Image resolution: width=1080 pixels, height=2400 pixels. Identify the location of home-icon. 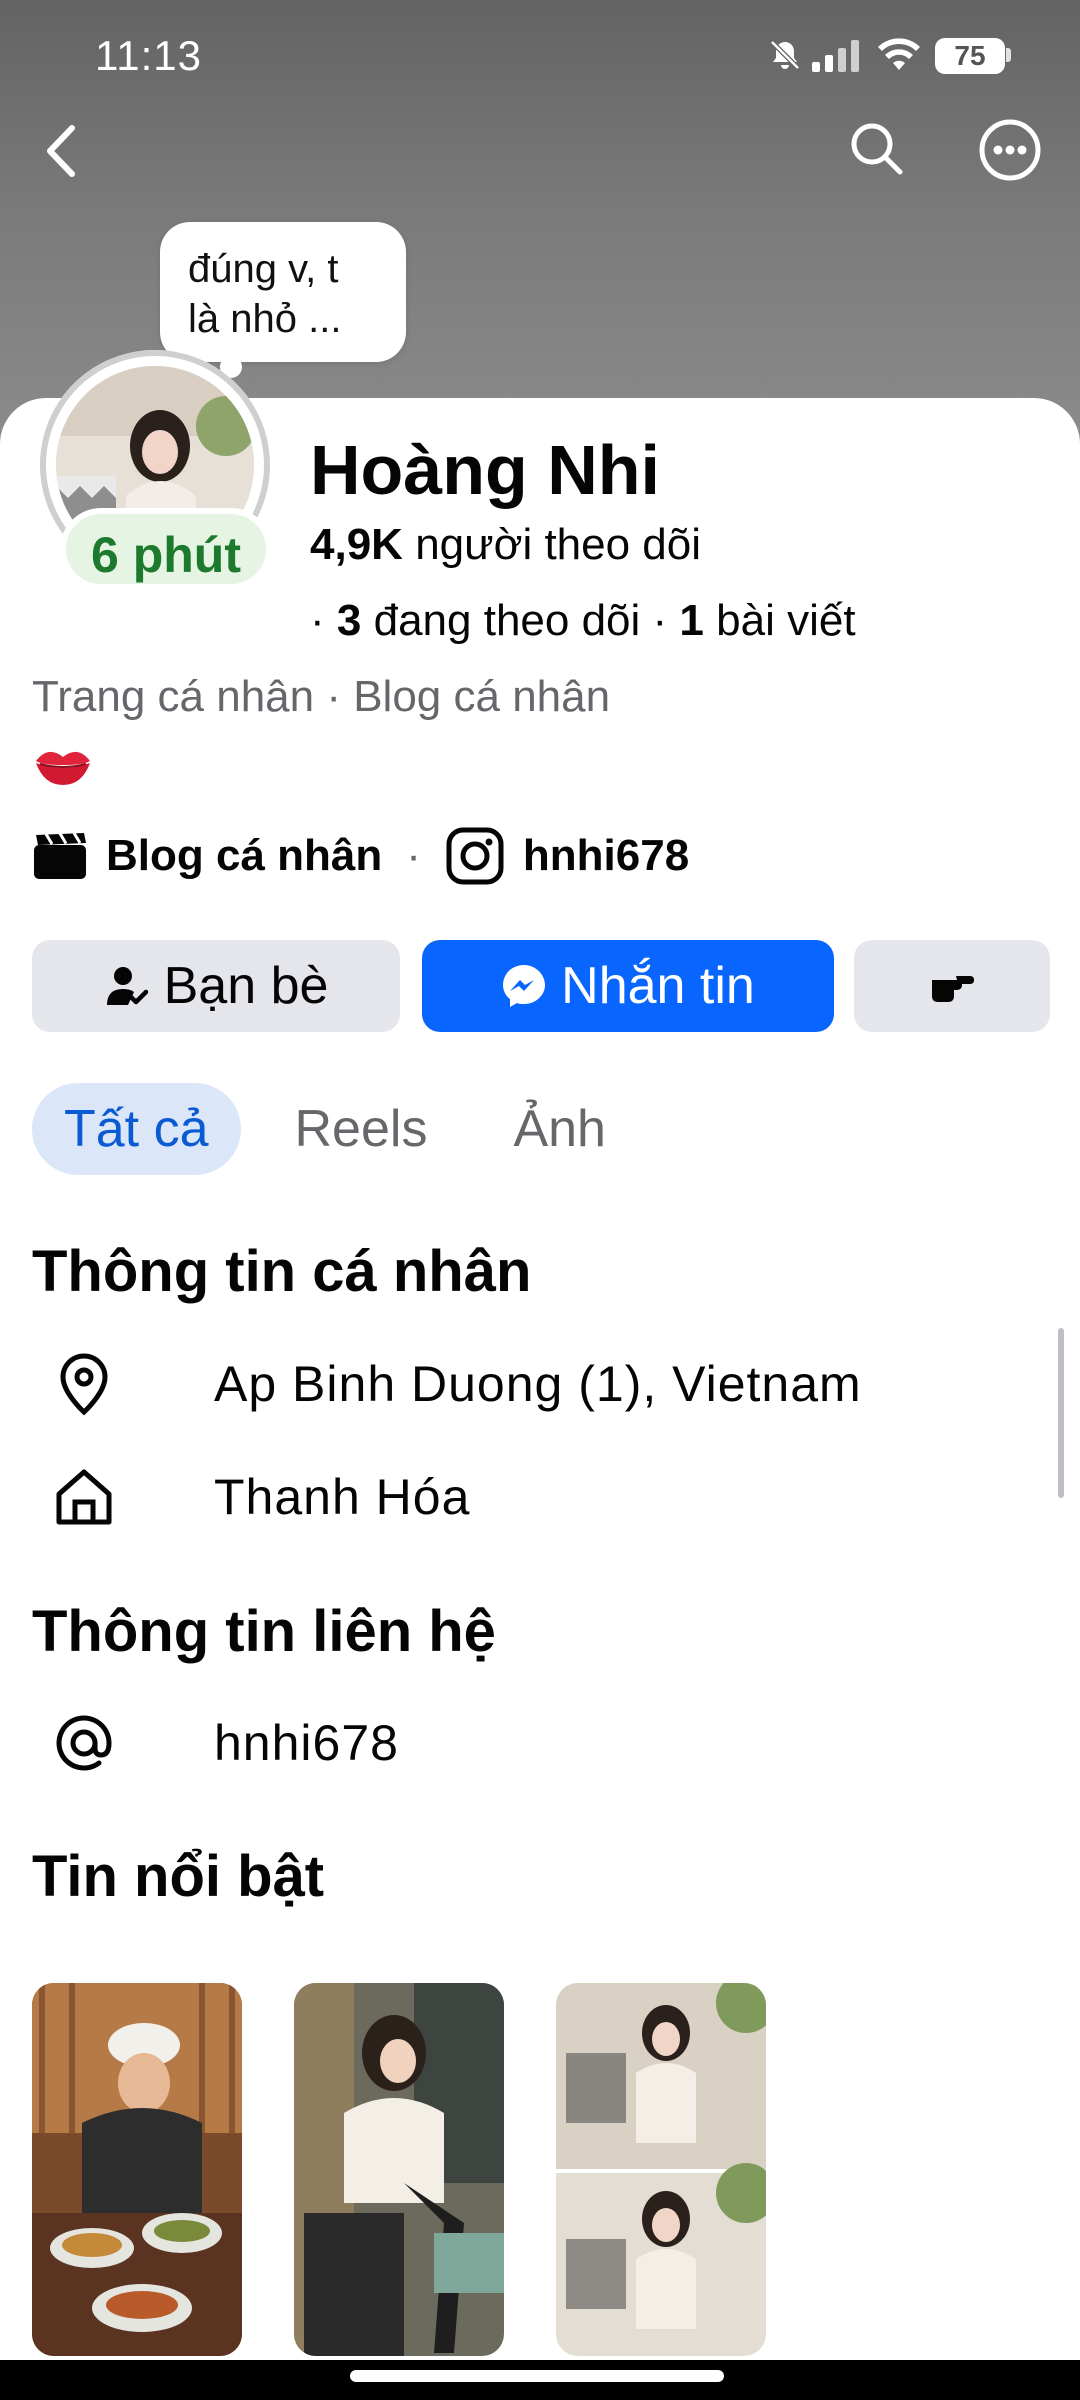
(84, 1497).